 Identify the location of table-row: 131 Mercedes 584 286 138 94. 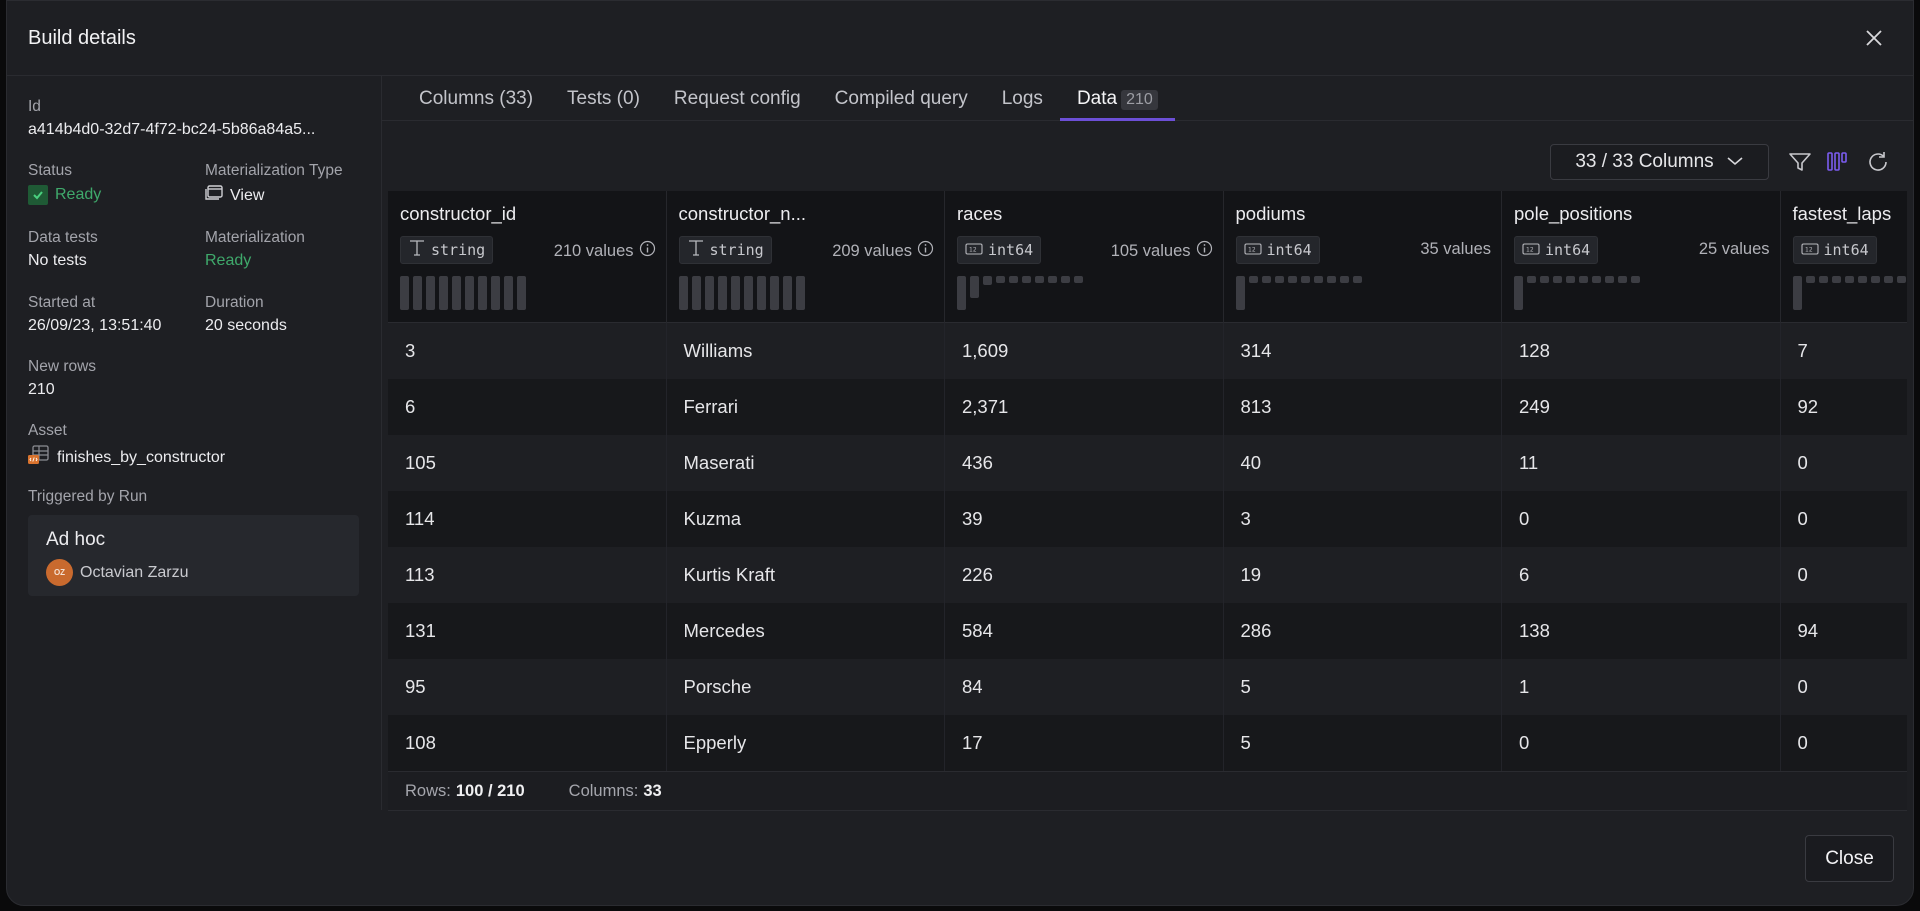
(1147, 631).